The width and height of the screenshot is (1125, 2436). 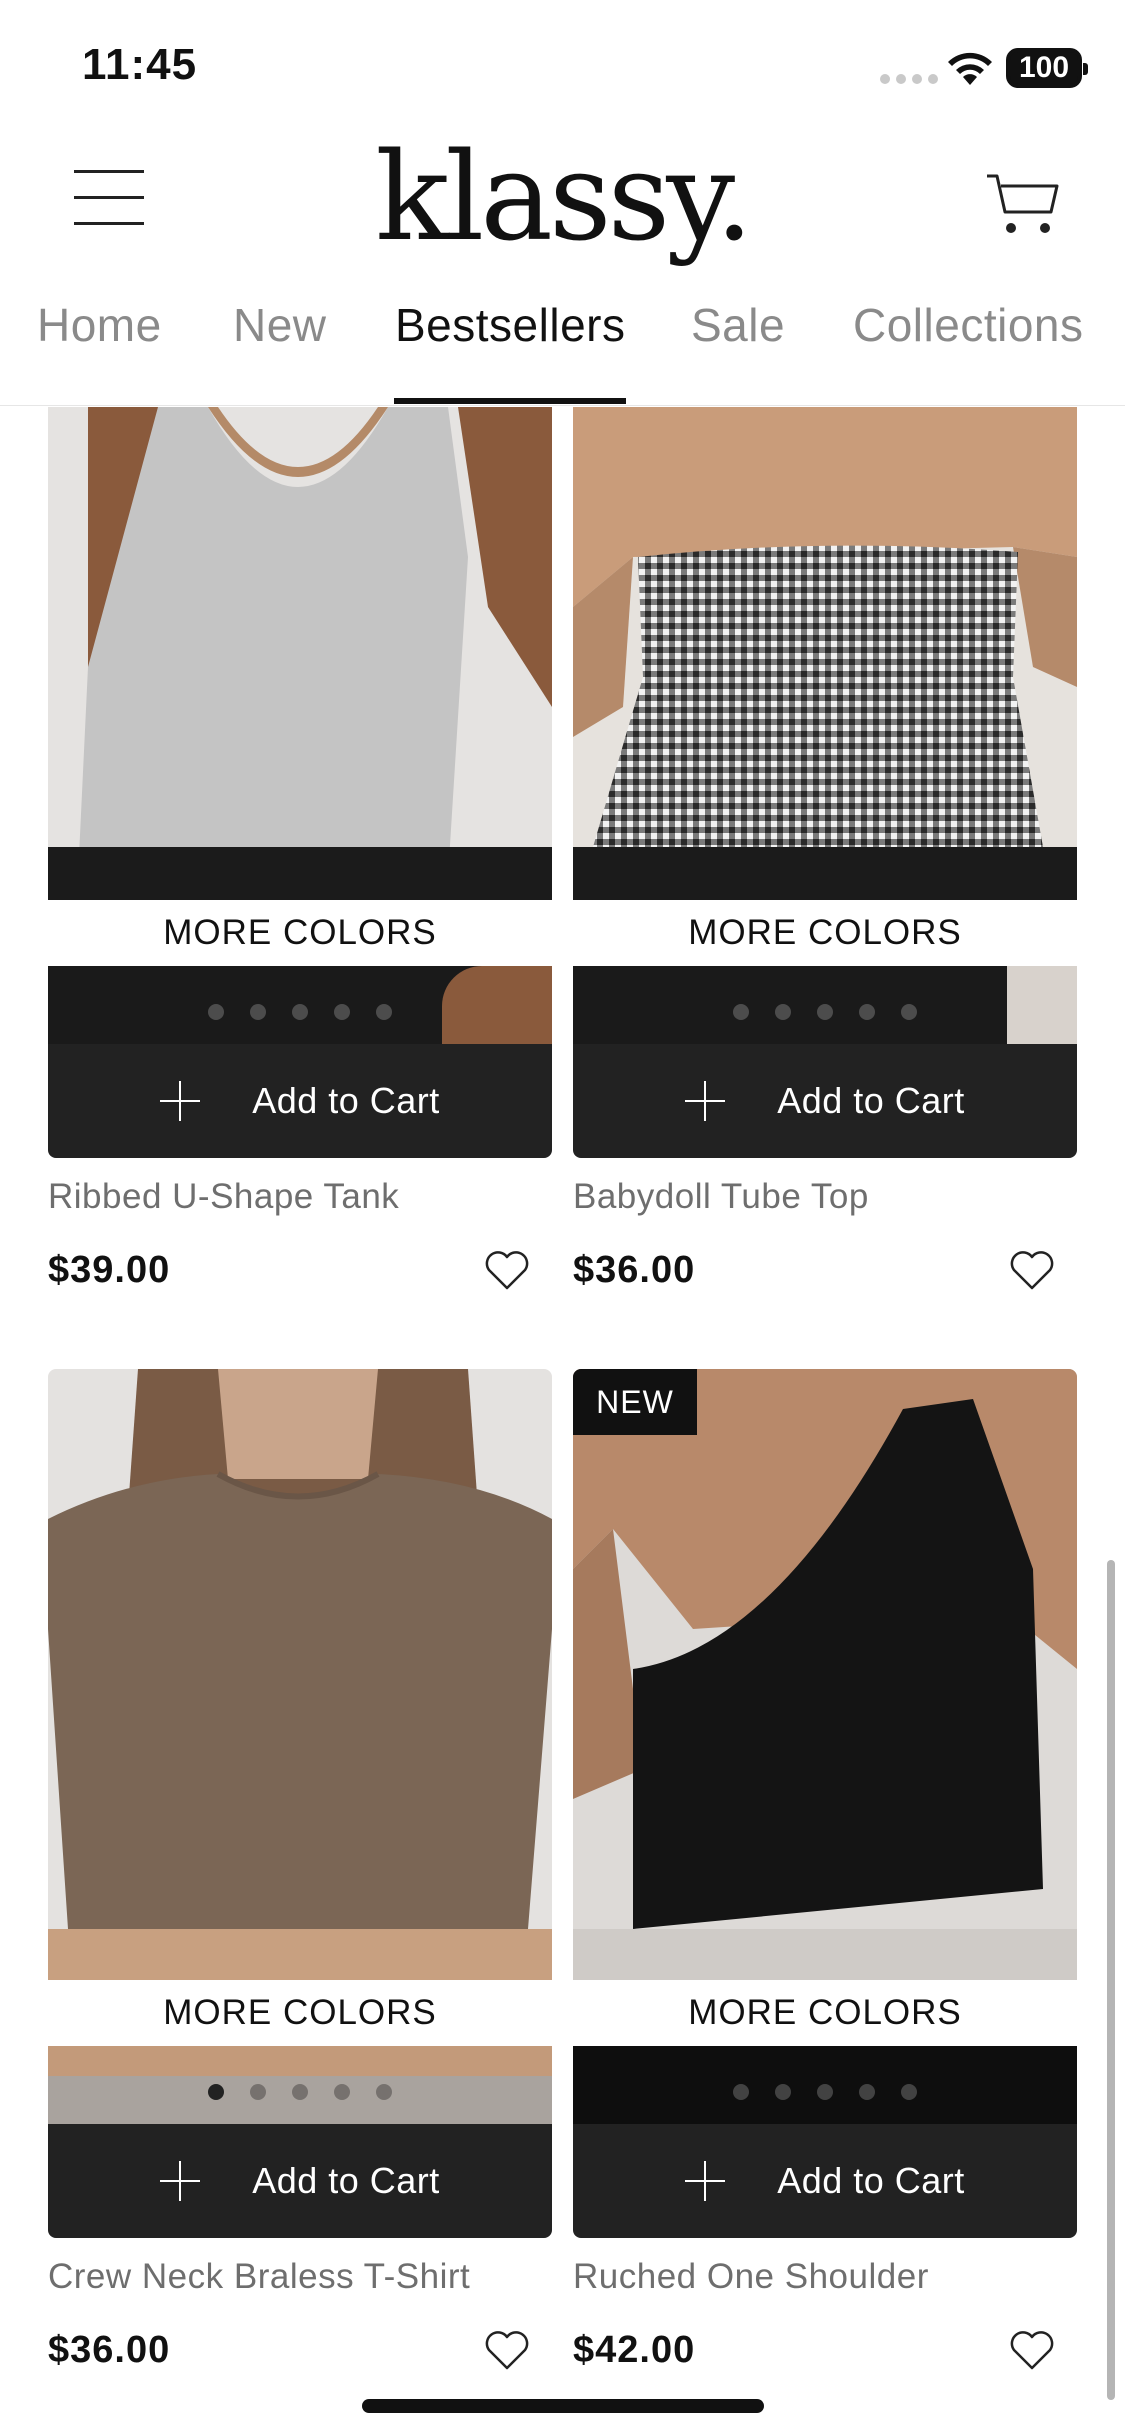 What do you see at coordinates (634, 2350) in the screenshot?
I see `product-price: $42.00` at bounding box center [634, 2350].